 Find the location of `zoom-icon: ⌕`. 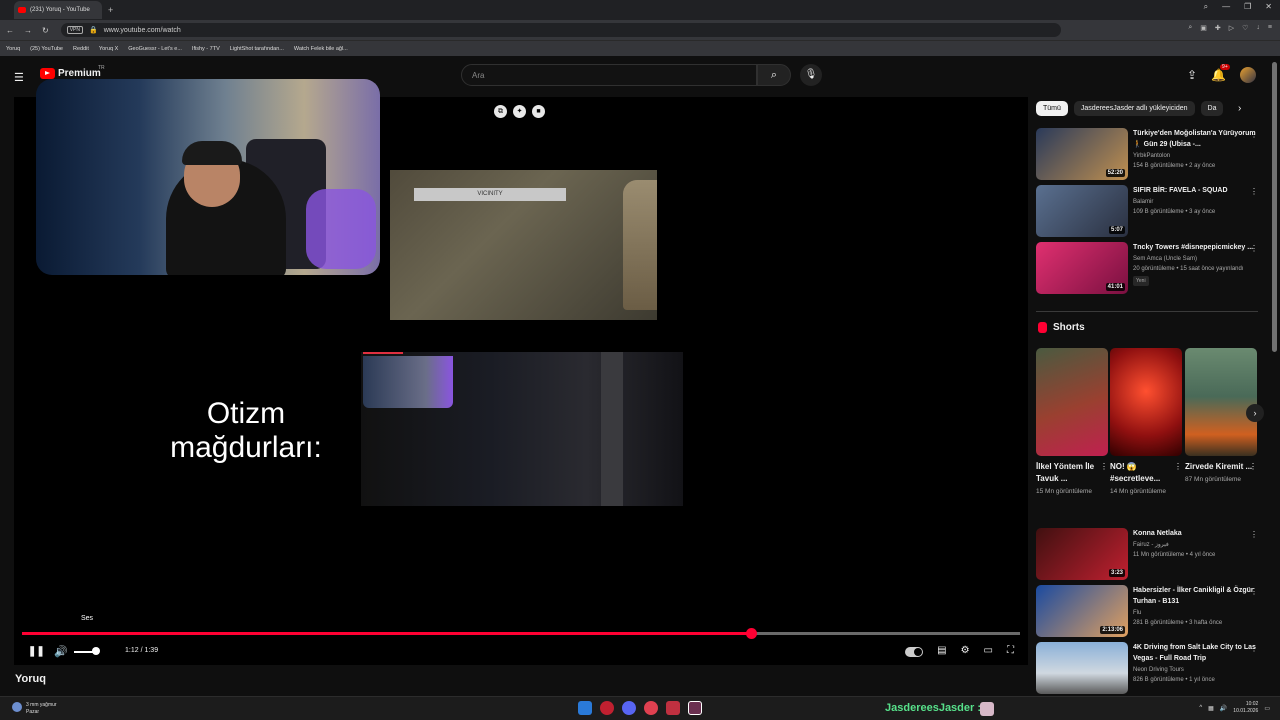

zoom-icon: ⌕ is located at coordinates (1190, 28).